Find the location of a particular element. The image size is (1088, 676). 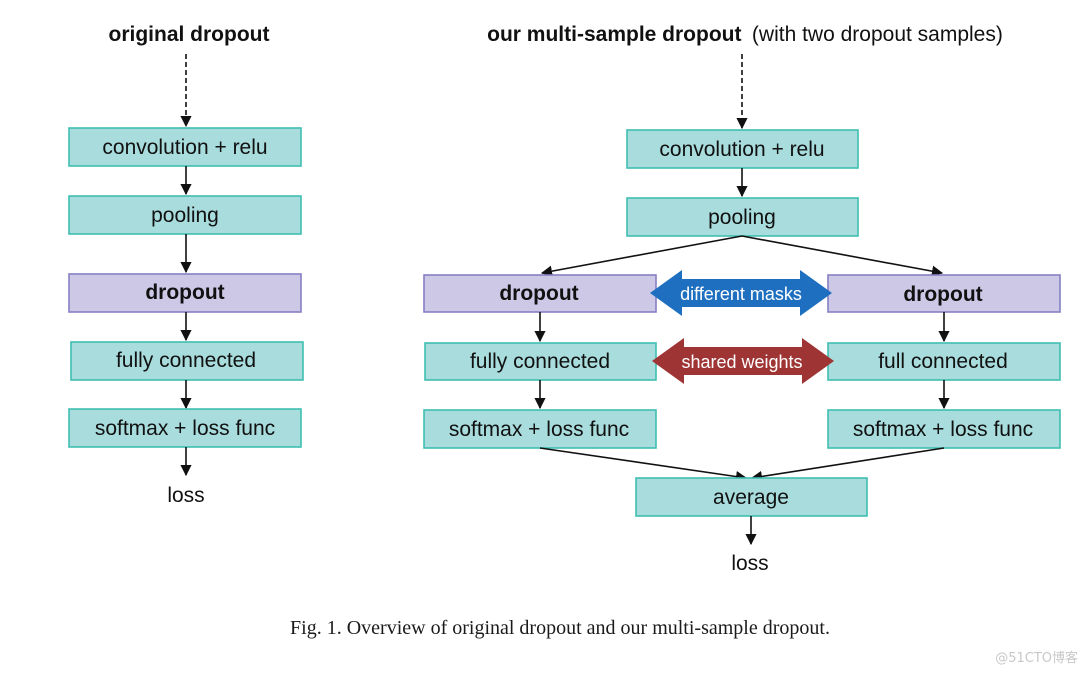

svg-text: average is located at coordinates (751, 497).